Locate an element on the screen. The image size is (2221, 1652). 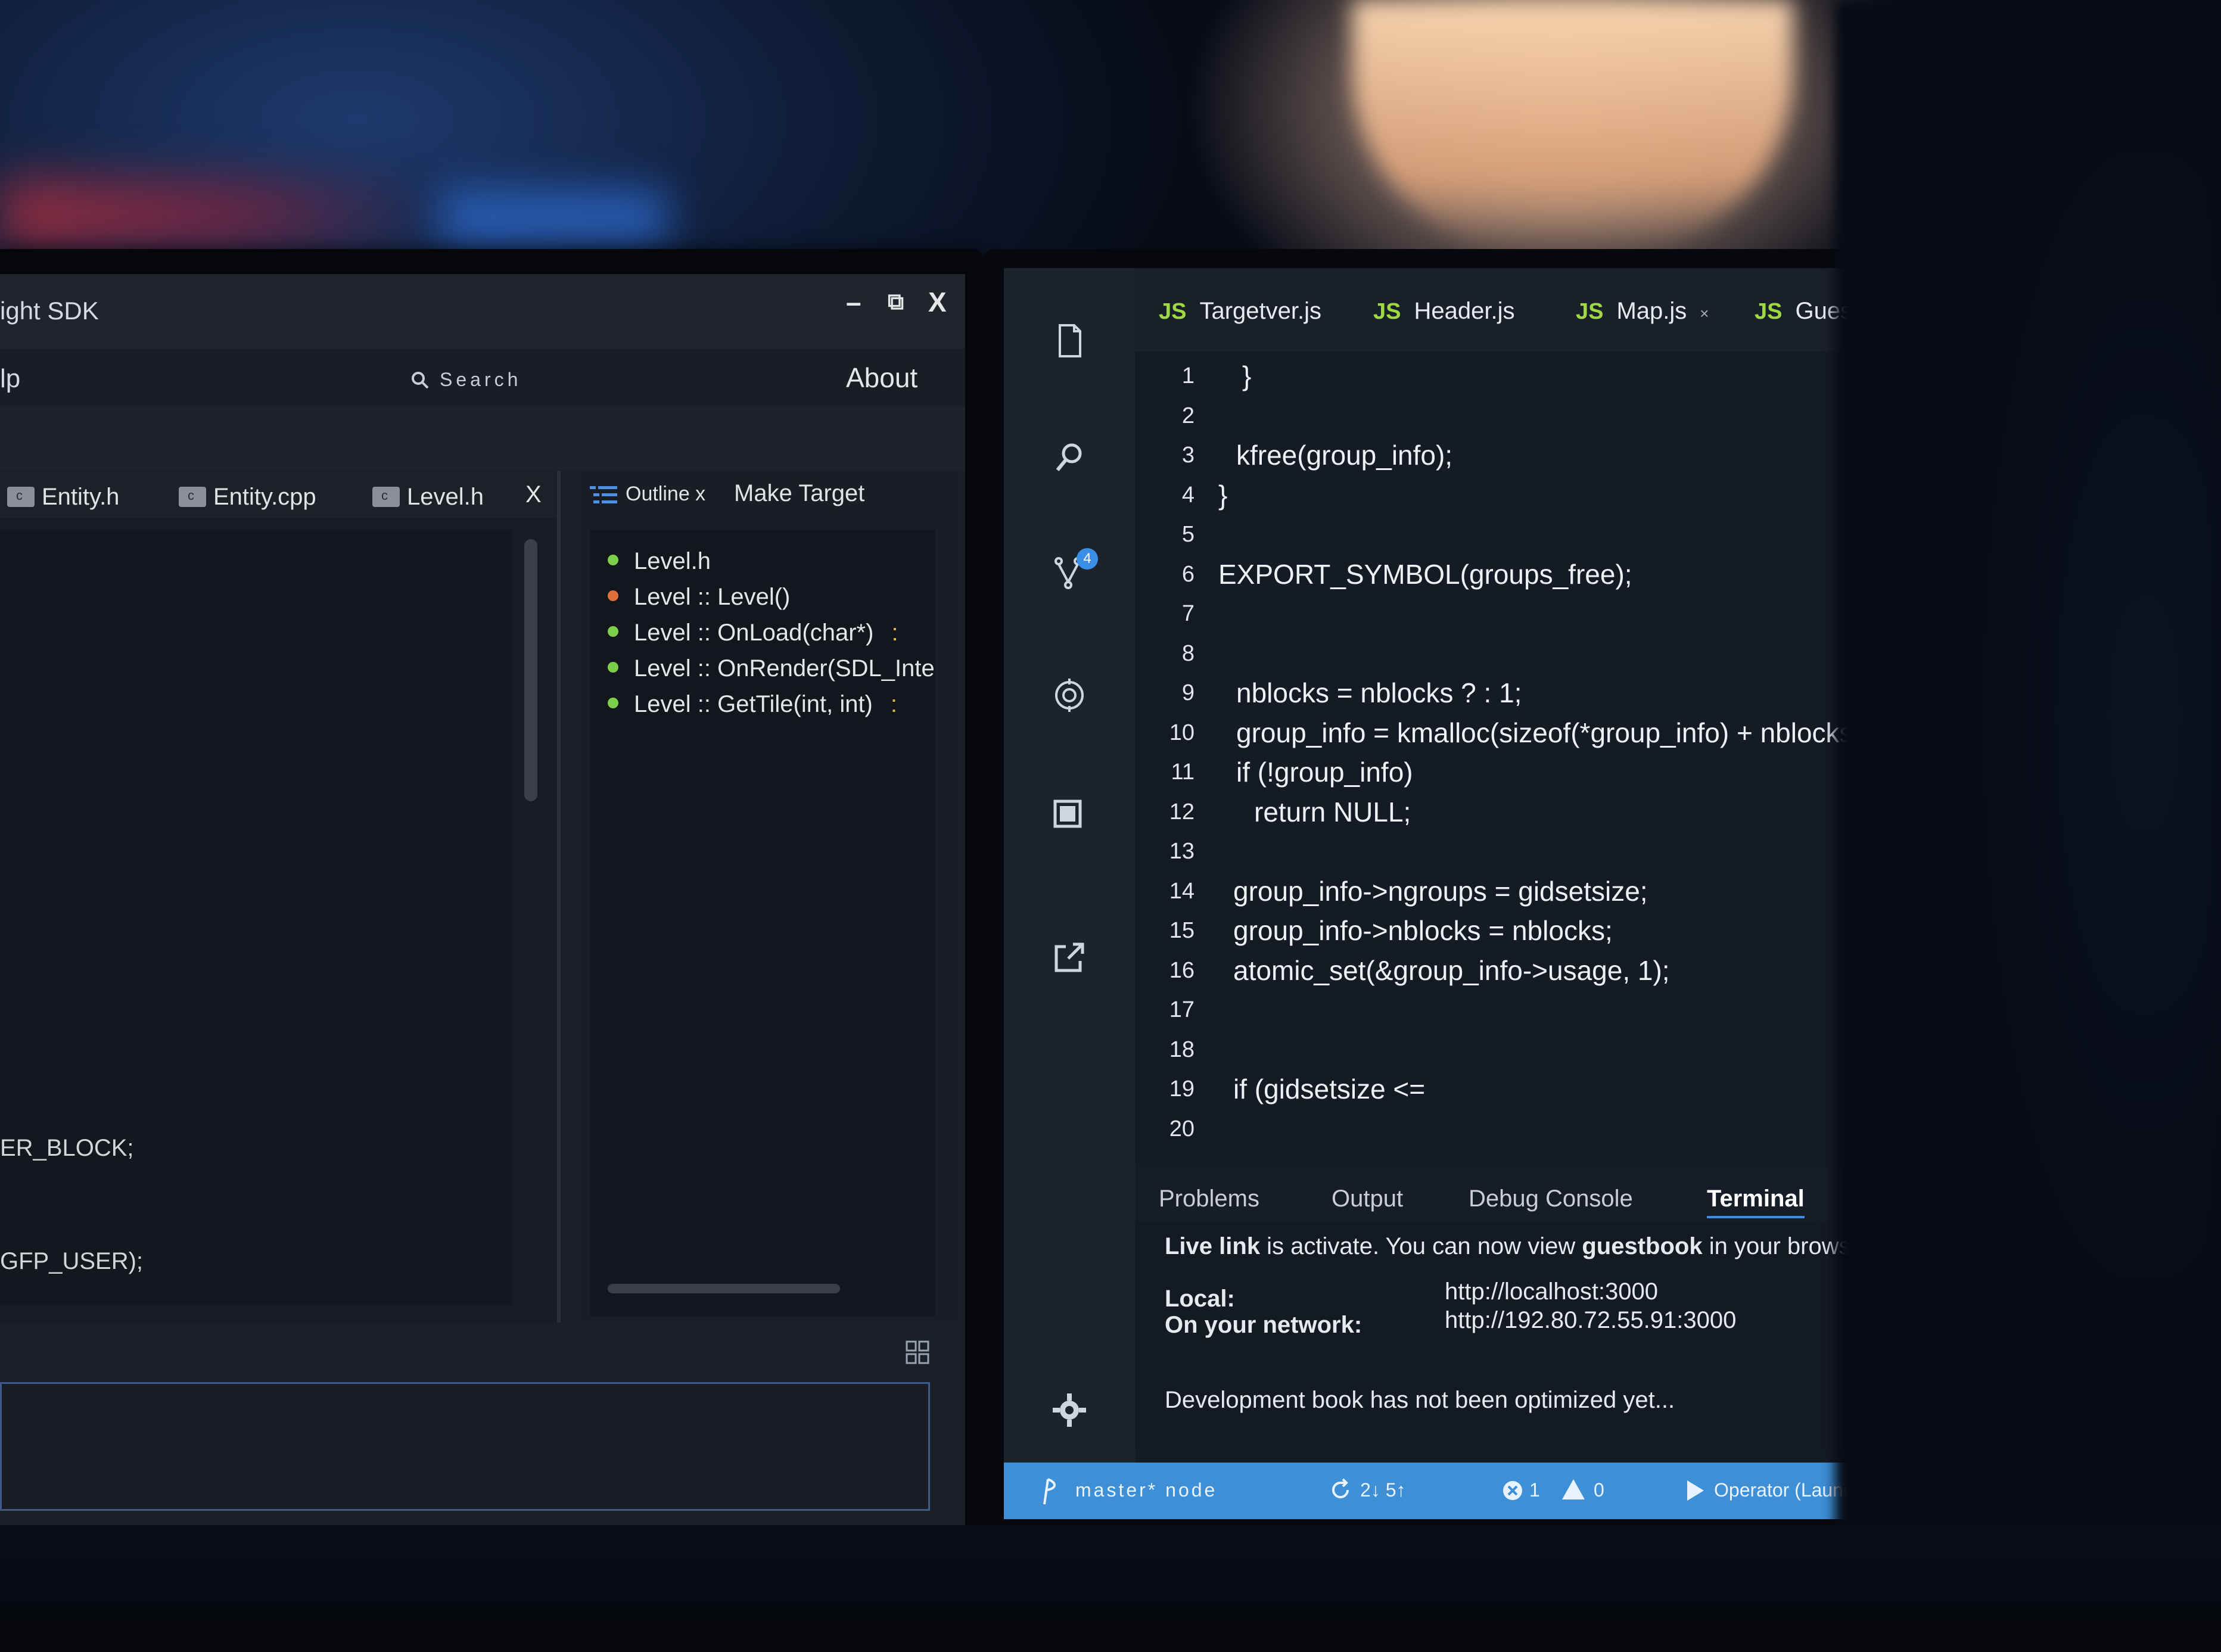
editor-tabs: Entity.h Entity.cpp Level.h X is located at coordinates (278, 494).